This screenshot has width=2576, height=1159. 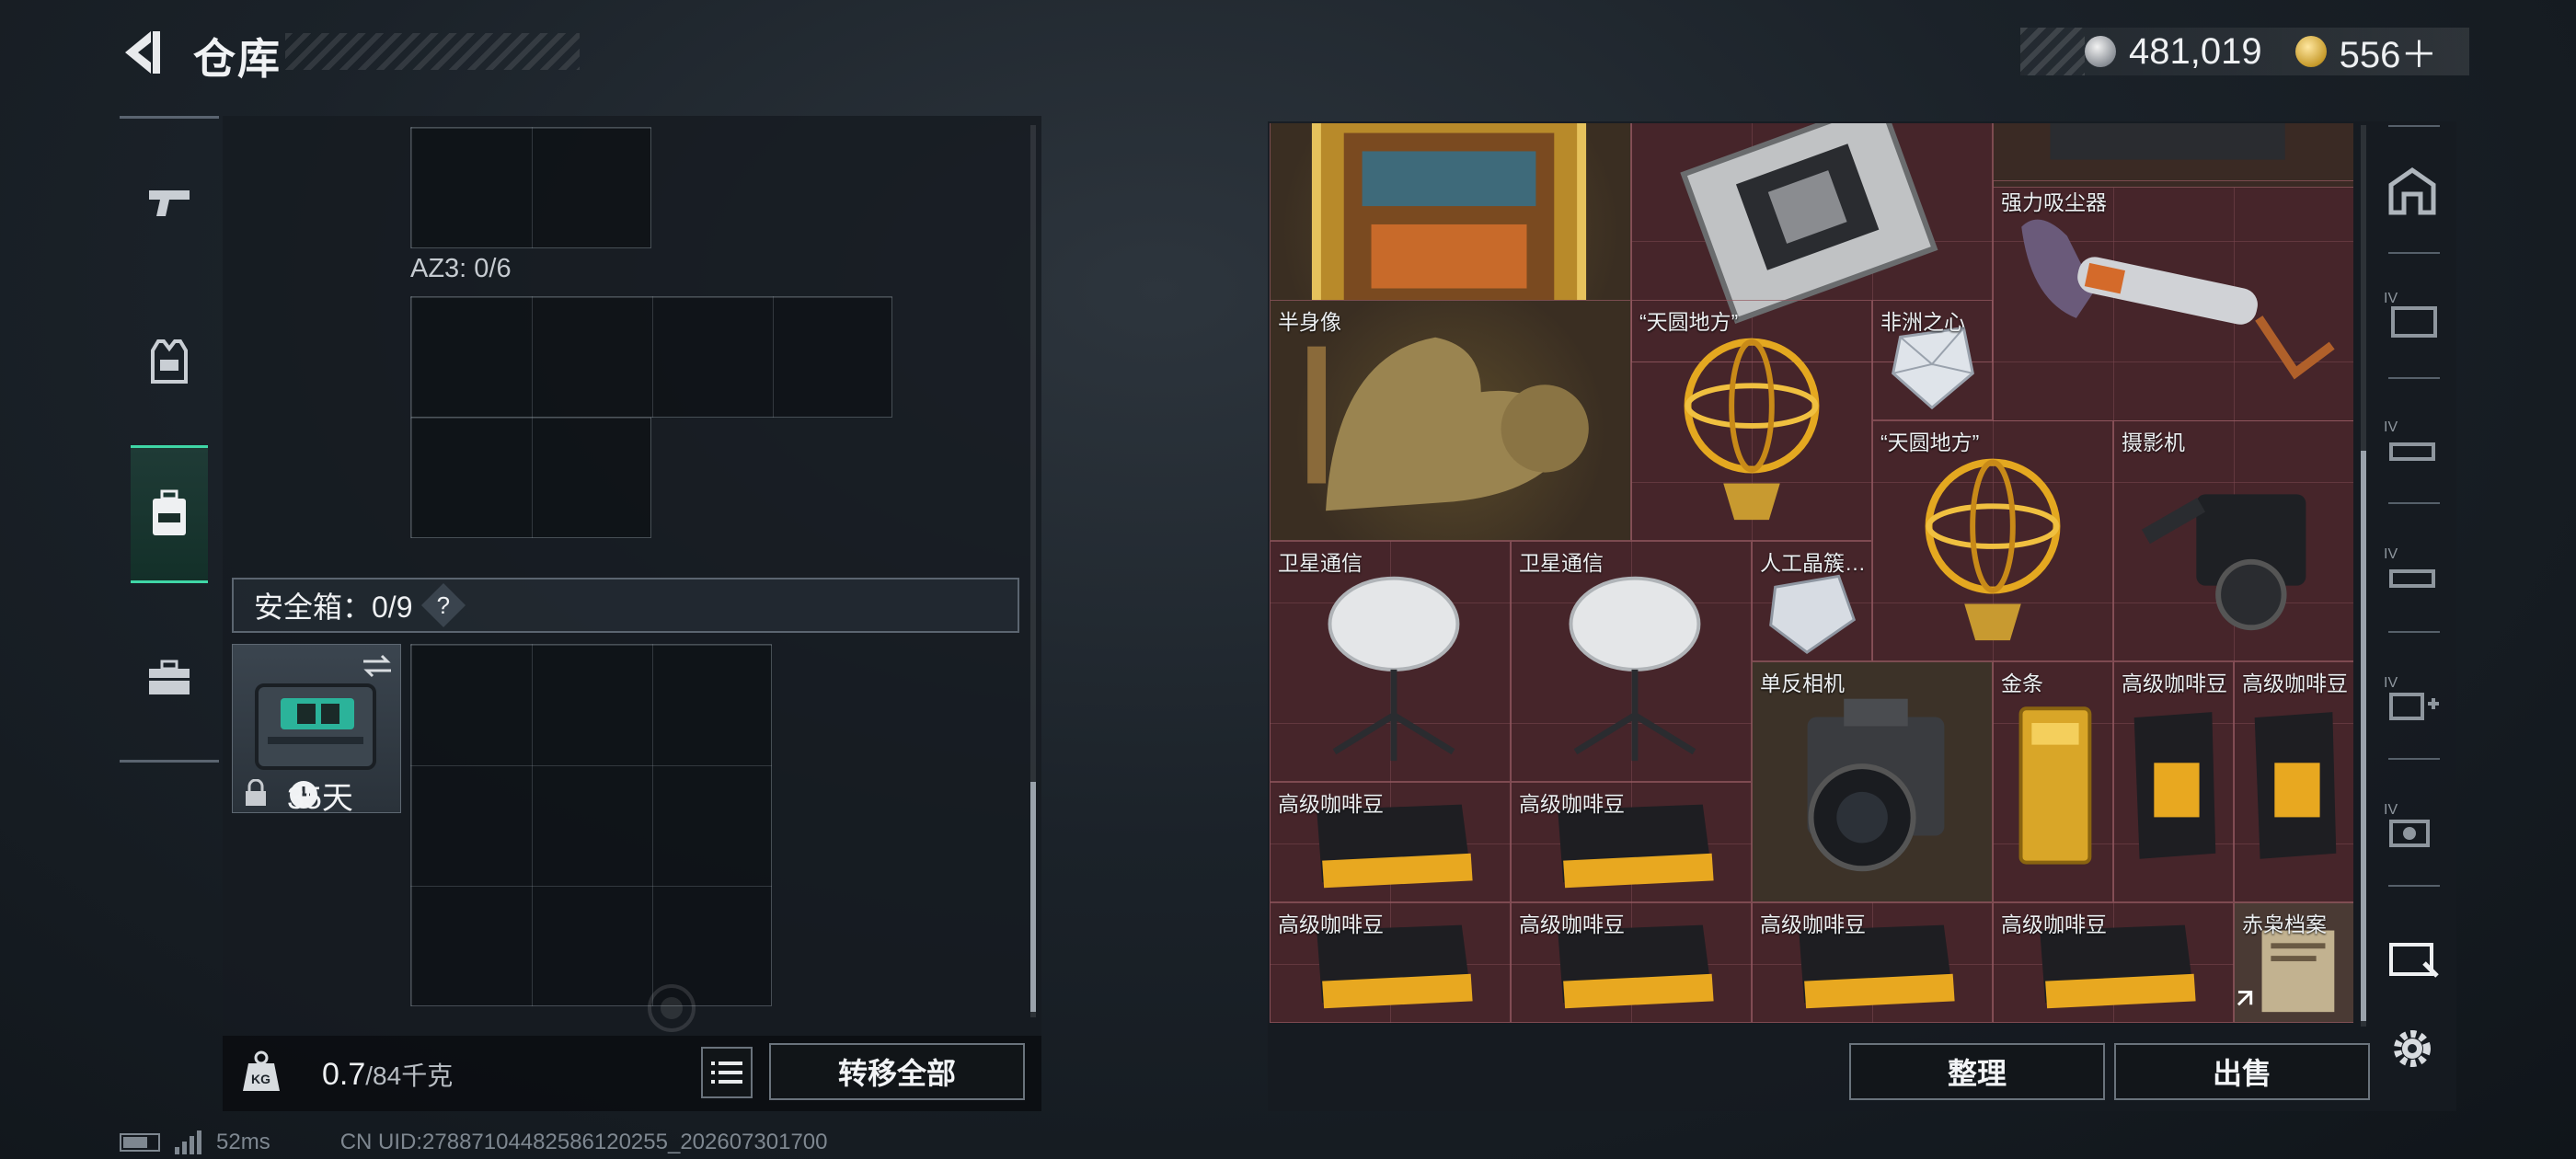 I want to click on weight-value: 0.7/84千克, so click(x=387, y=1074).